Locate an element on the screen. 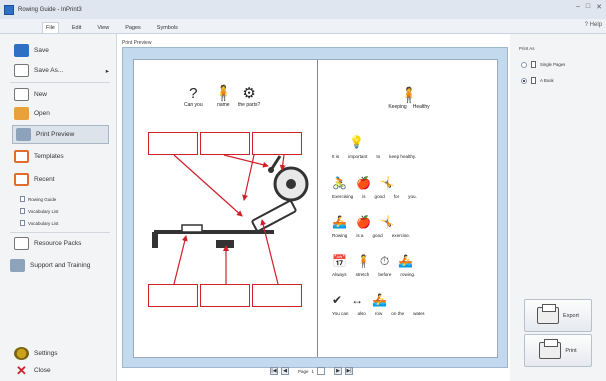 The height and width of the screenshot is (381, 606). tab-symbols: Symbols is located at coordinates (167, 28).